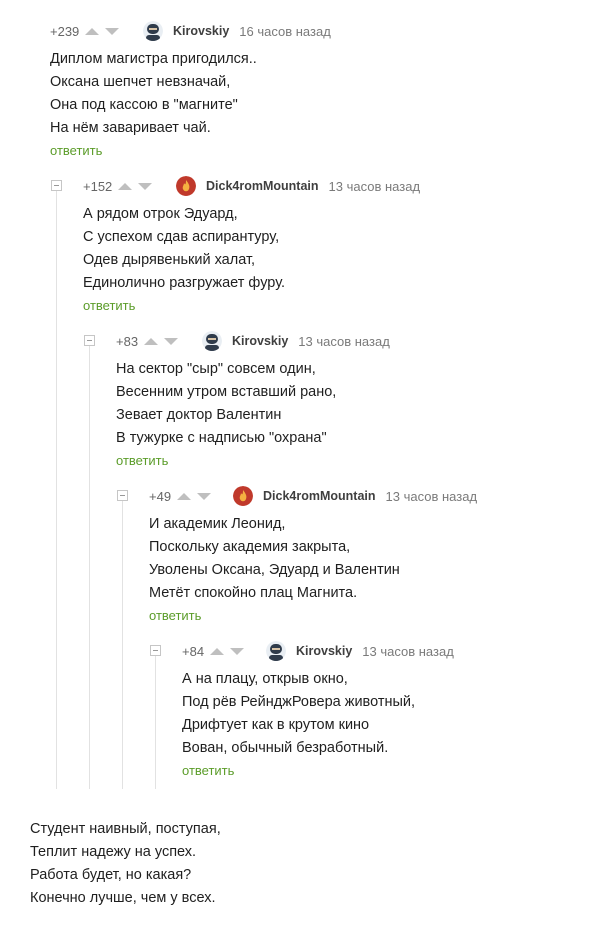 The height and width of the screenshot is (929, 600). Describe the element at coordinates (125, 829) in the screenshot. I see `poem-line: Студент наивный, поступая,` at that location.